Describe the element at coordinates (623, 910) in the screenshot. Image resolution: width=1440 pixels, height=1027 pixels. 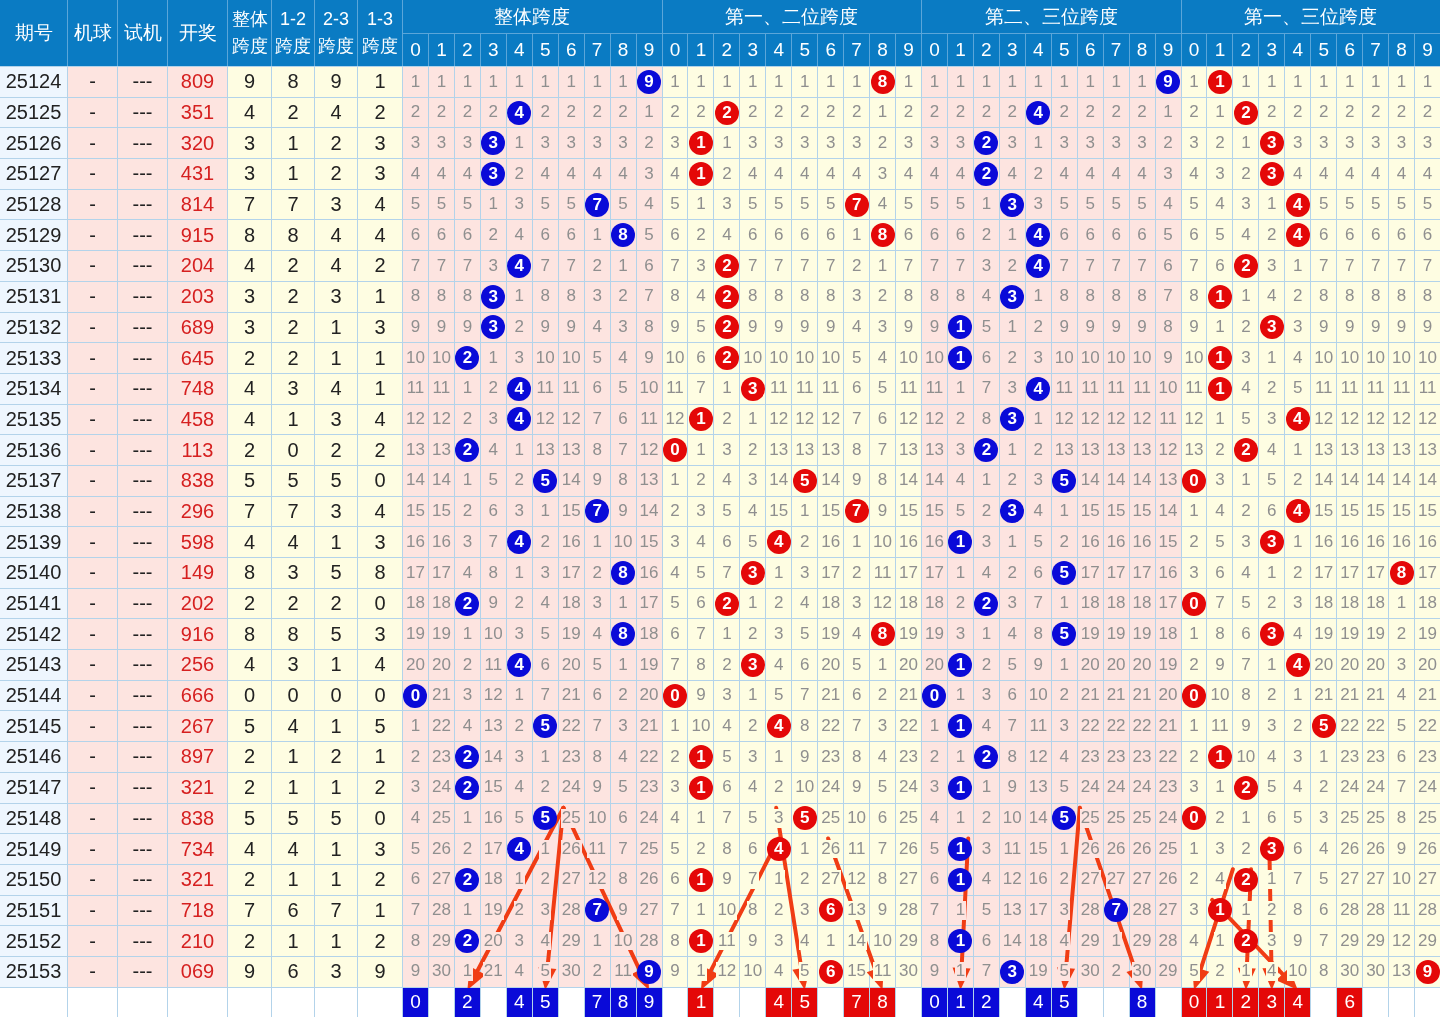
I see `omission-count: 9` at that location.